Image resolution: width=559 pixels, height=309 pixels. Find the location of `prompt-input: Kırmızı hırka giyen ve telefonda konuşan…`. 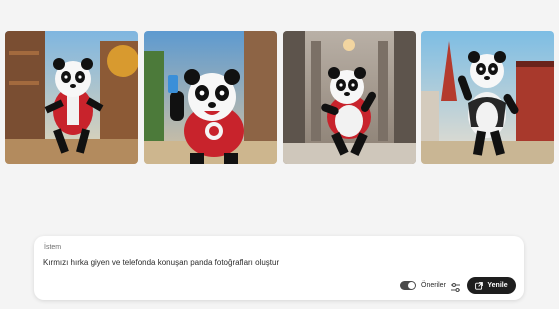

prompt-input: Kırmızı hırka giyen ve telefonda konuşan… is located at coordinates (278, 263).